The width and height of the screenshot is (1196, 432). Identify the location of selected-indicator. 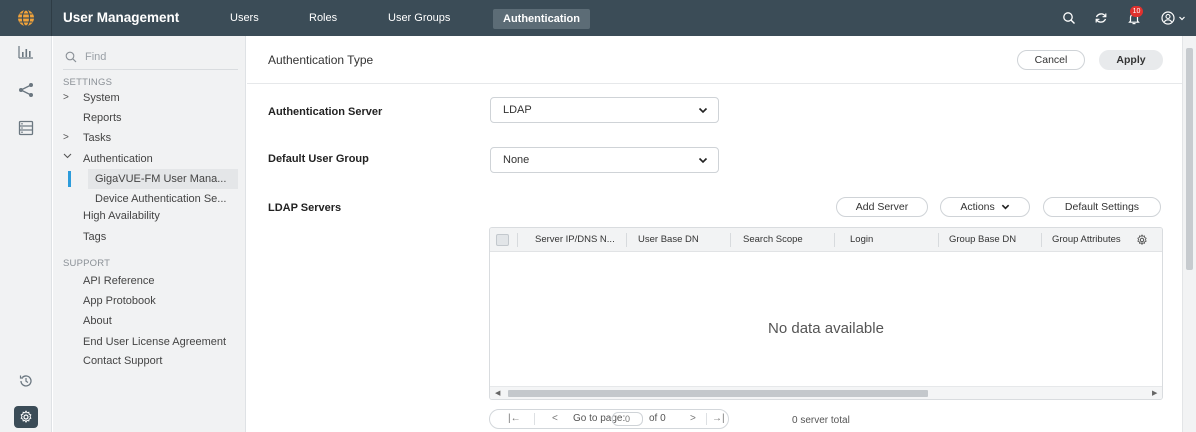
(69, 179).